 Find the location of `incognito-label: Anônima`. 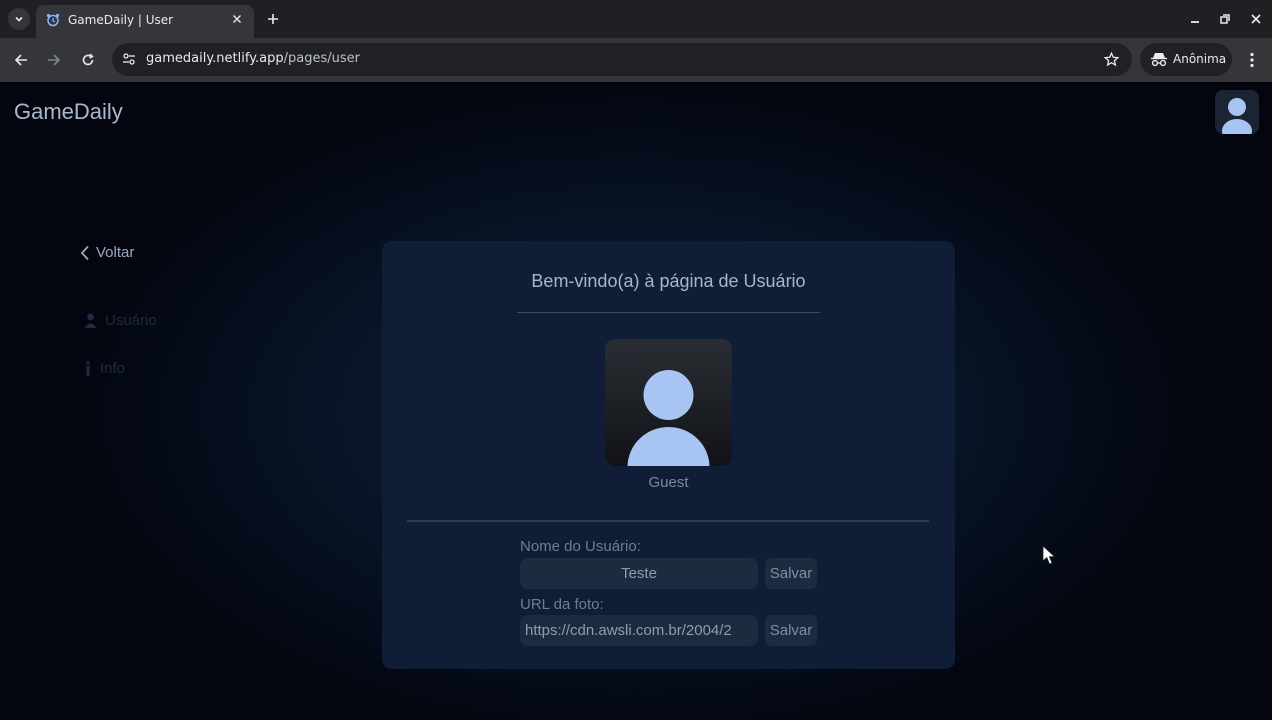

incognito-label: Anônima is located at coordinates (1200, 59).